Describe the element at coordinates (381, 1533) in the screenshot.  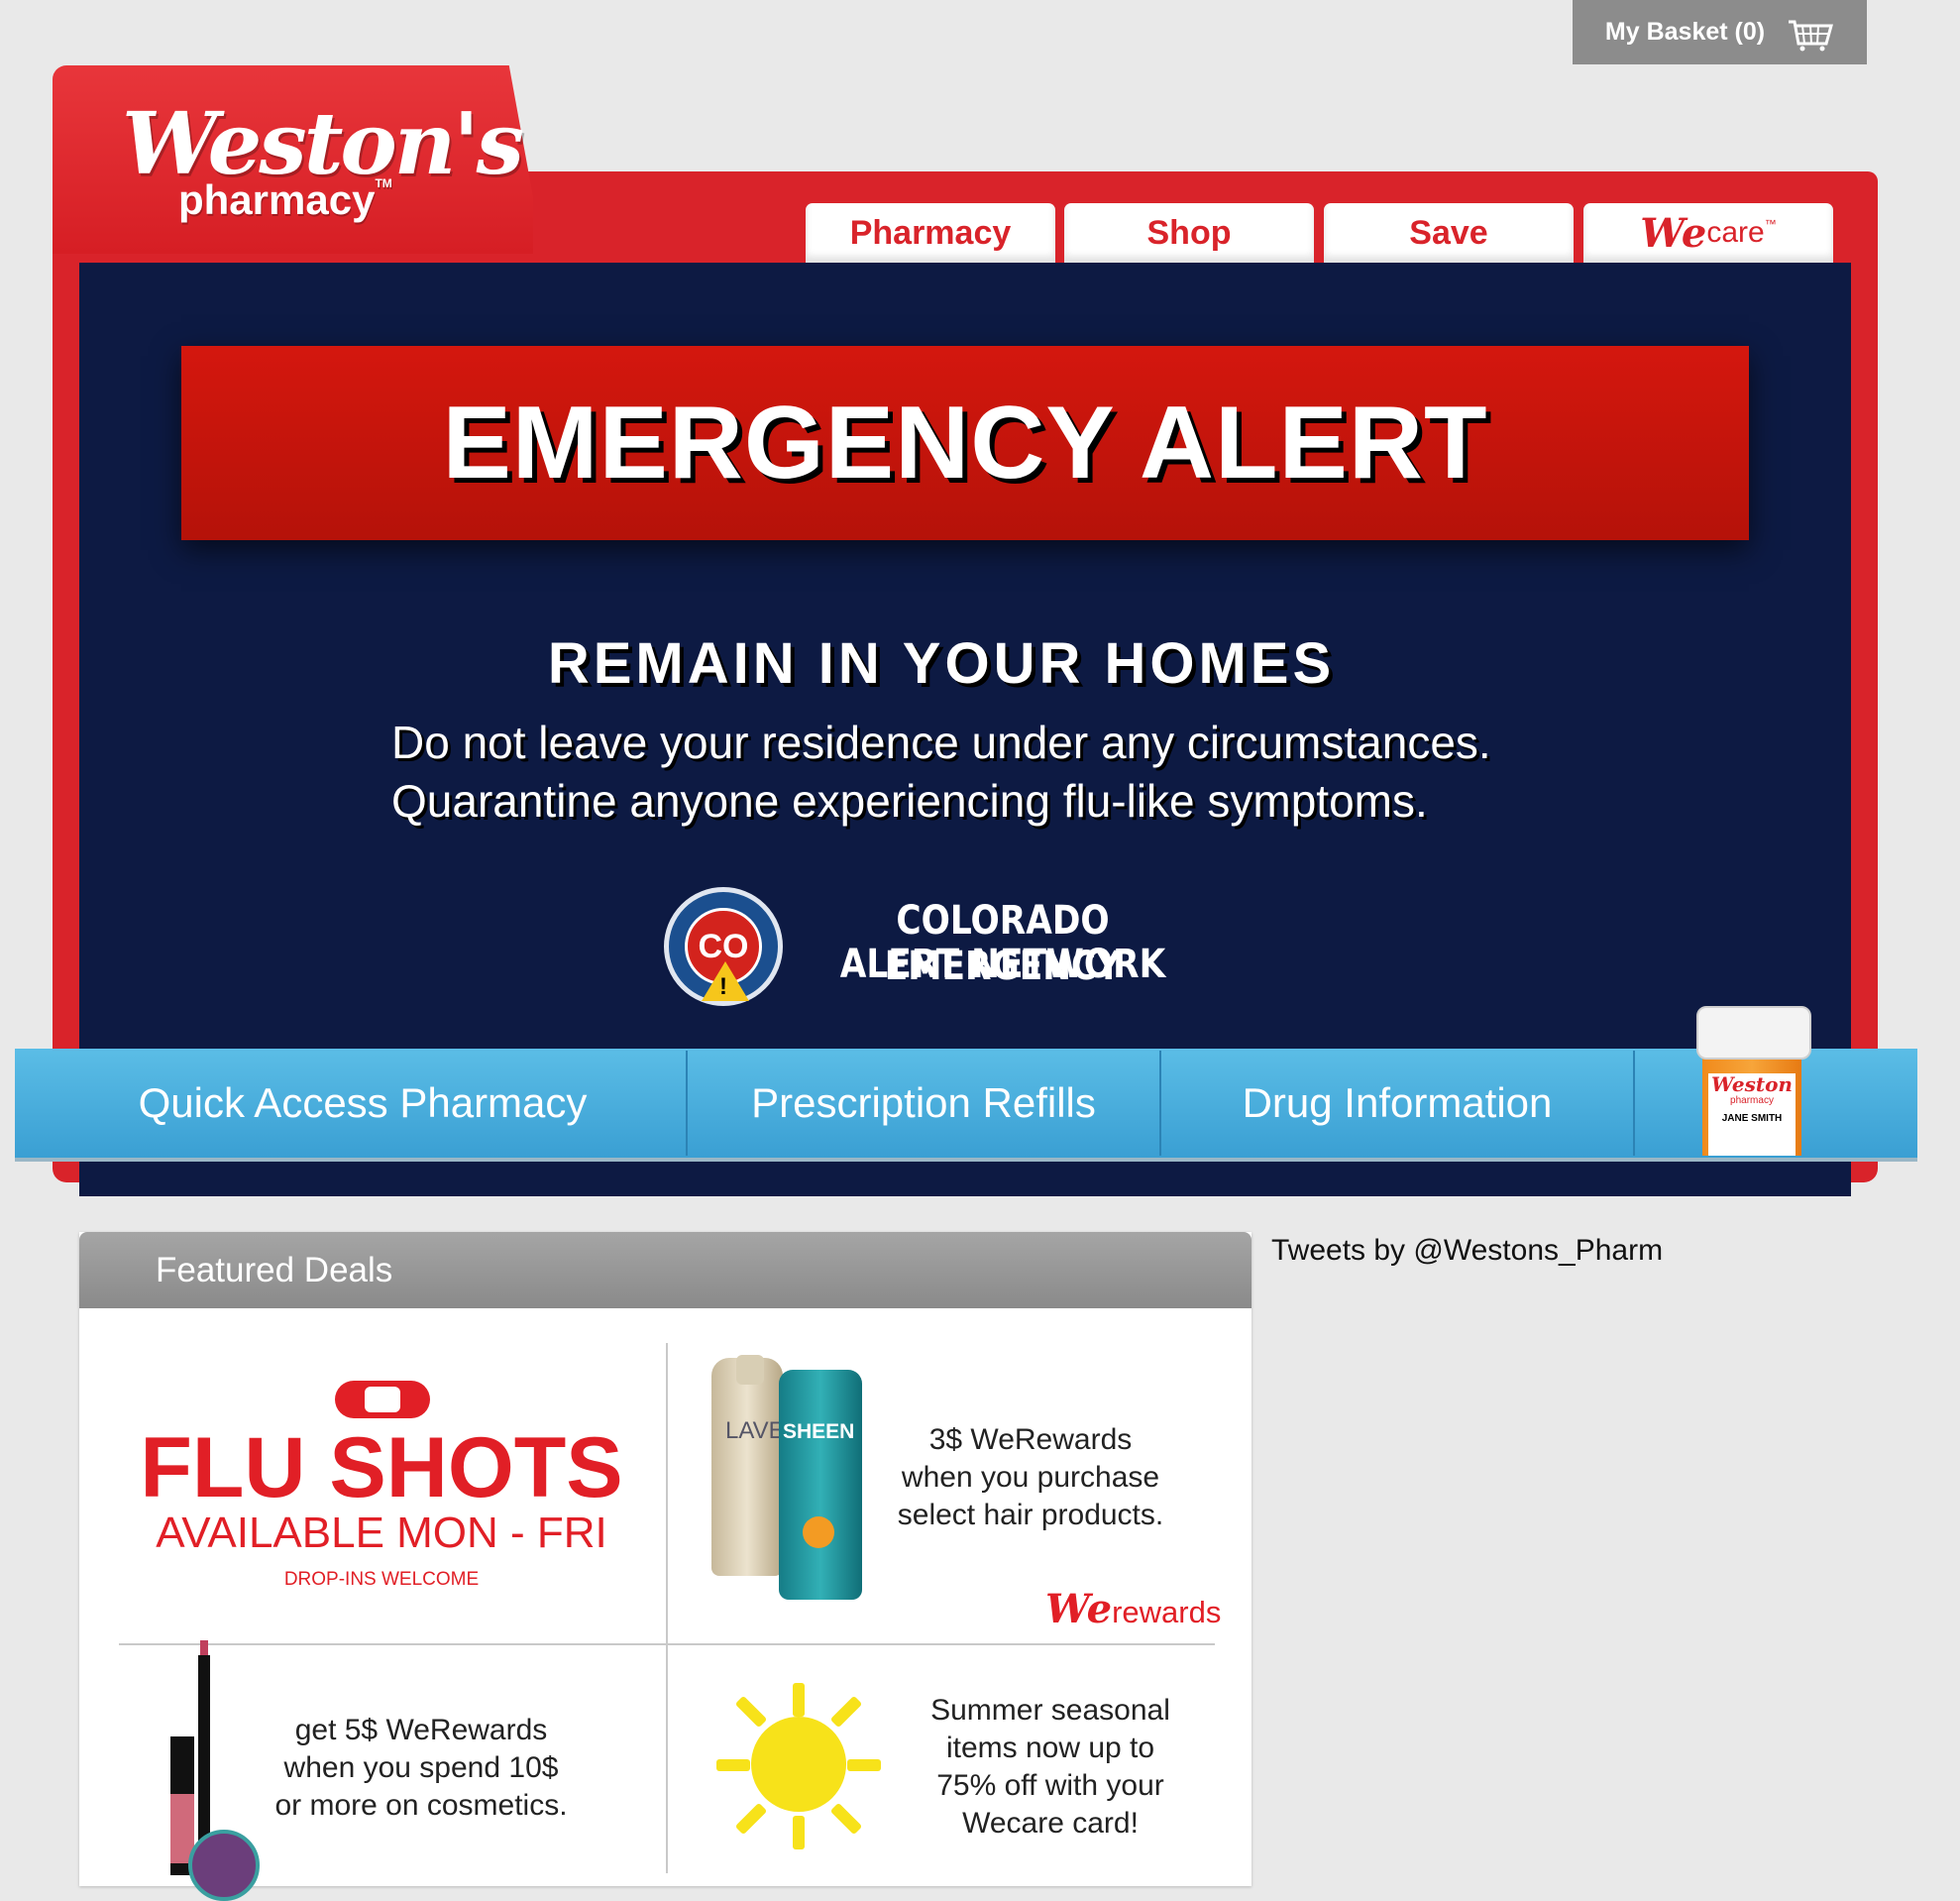
I see `flu-shots-subtitle: AVAILABLE MON - FRI` at that location.